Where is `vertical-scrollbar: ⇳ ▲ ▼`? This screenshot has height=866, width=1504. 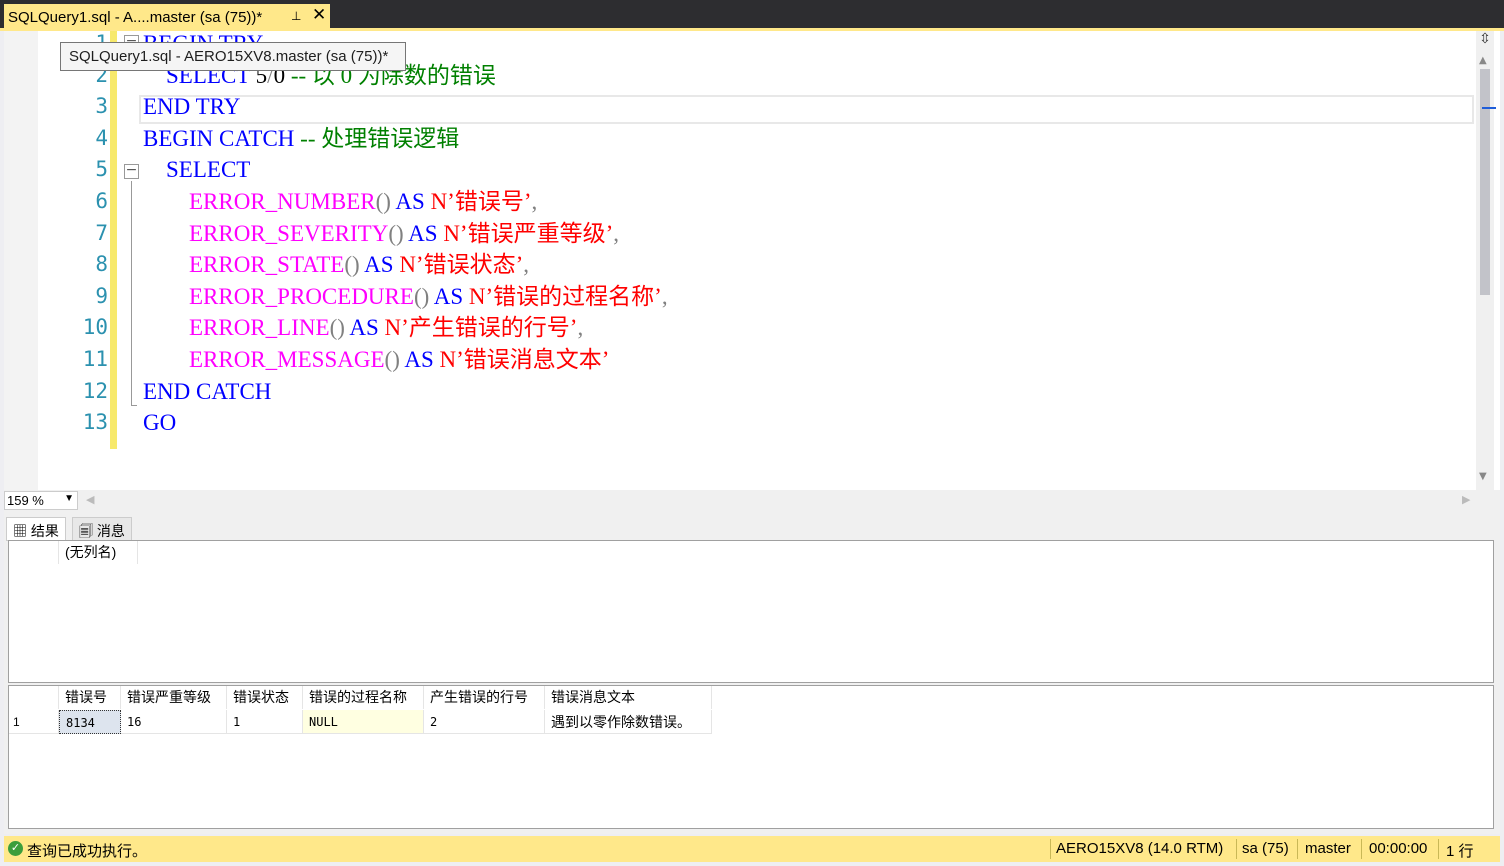
vertical-scrollbar: ⇳ ▲ ▼ is located at coordinates (1485, 260).